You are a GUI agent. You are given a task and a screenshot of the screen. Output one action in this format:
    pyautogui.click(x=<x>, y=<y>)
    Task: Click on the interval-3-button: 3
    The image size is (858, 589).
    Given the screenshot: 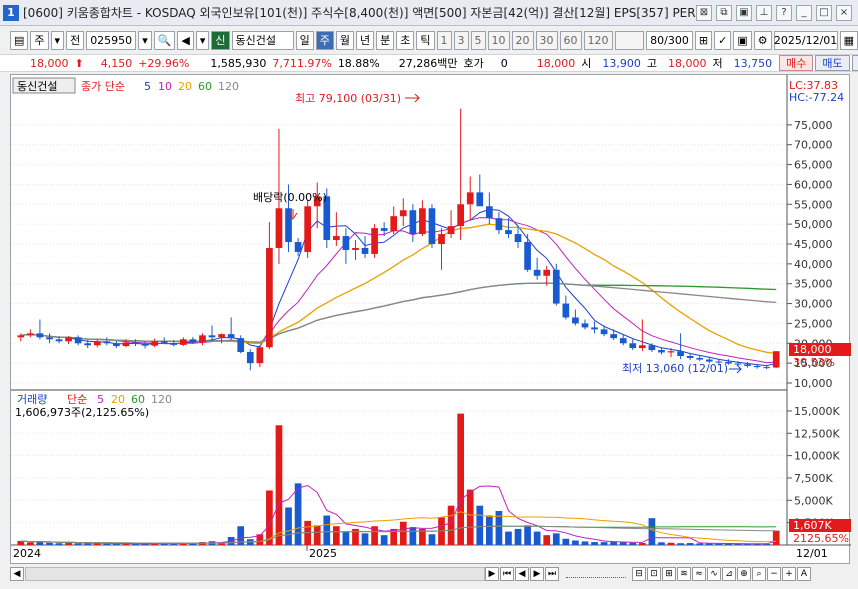 What is the action you would take?
    pyautogui.click(x=461, y=40)
    